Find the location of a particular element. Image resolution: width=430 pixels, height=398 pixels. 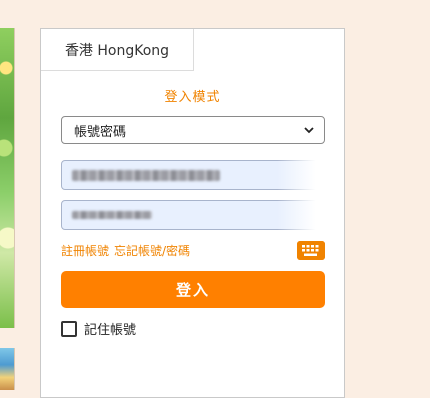

game-art-thumbnail is located at coordinates (7, 369).